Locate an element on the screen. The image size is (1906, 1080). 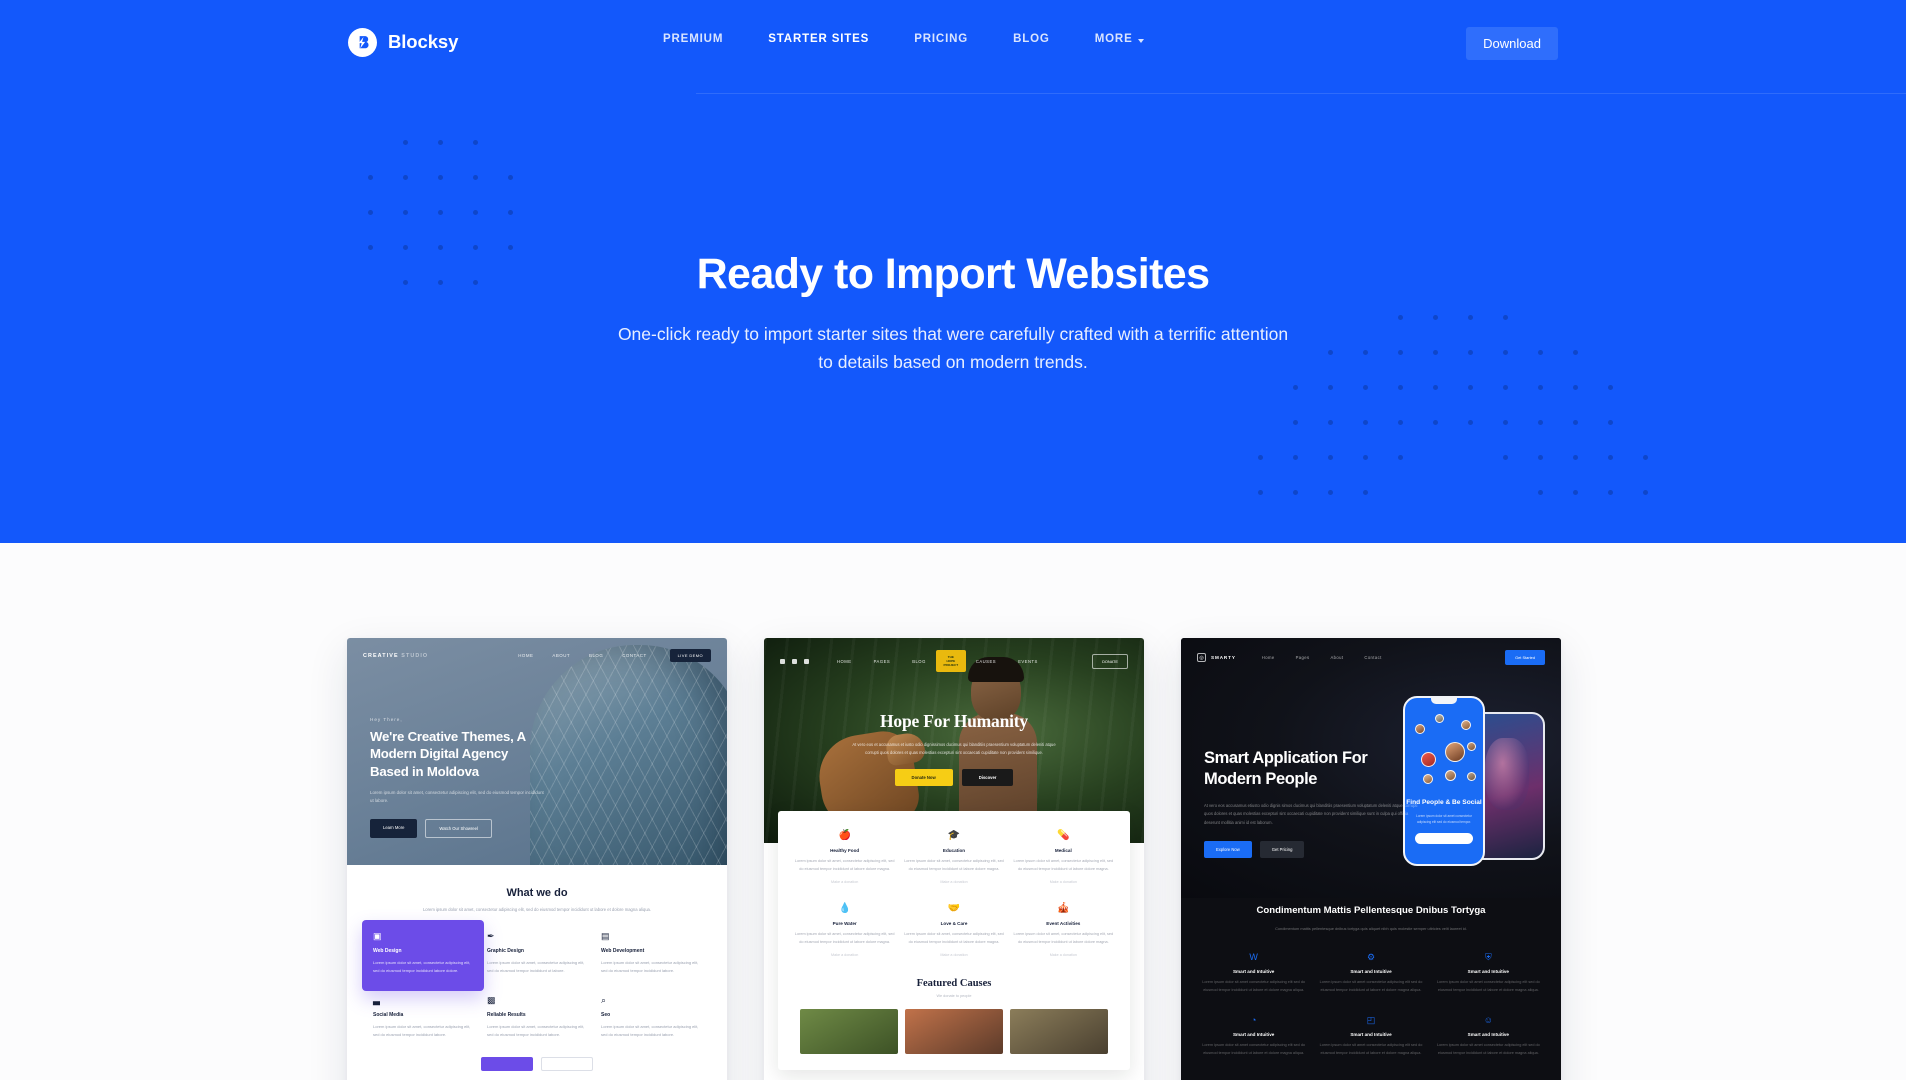
clock-icon: ◔ is located at coordinates (1253, 1020).